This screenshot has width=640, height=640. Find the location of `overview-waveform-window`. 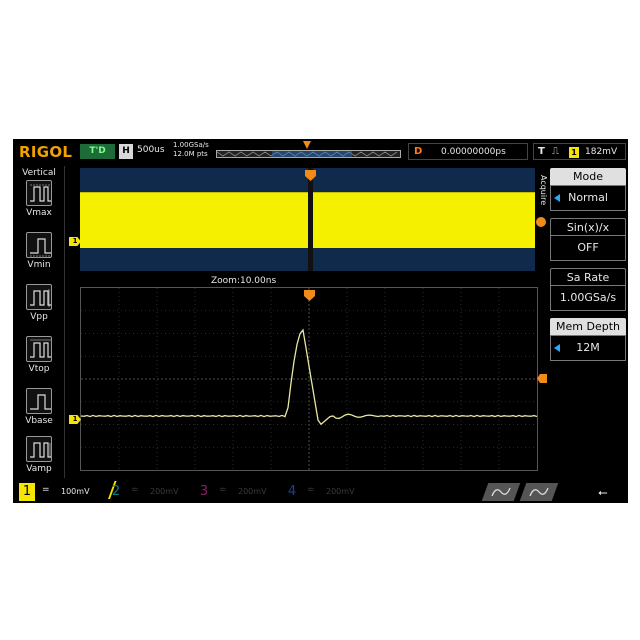

overview-waveform-window is located at coordinates (307, 219).